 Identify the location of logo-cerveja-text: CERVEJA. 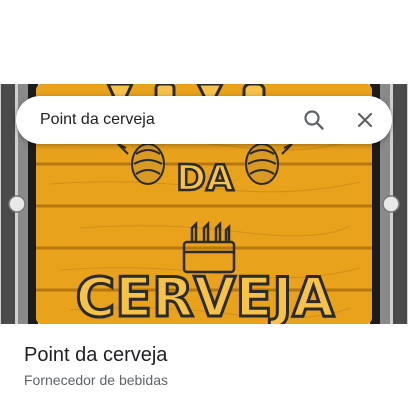
(205, 295).